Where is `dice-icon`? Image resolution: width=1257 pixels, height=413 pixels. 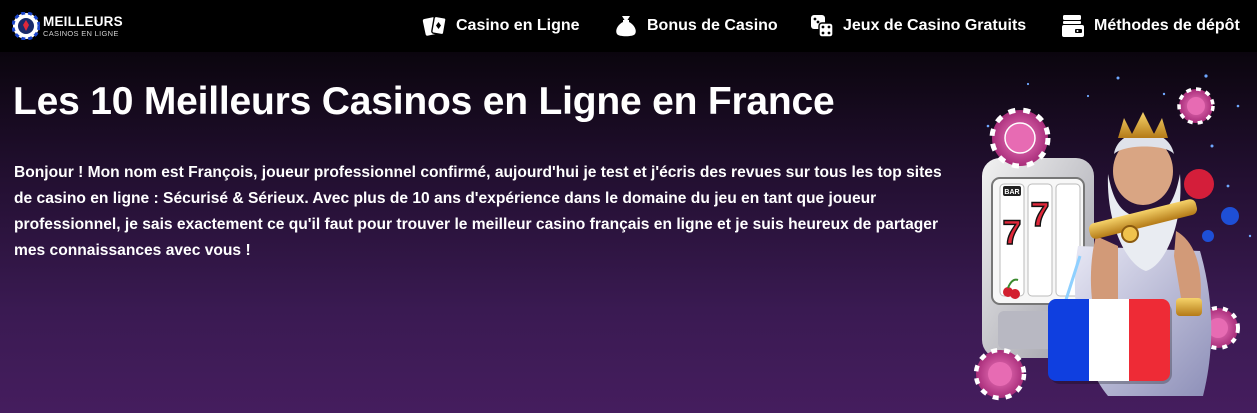 dice-icon is located at coordinates (822, 26).